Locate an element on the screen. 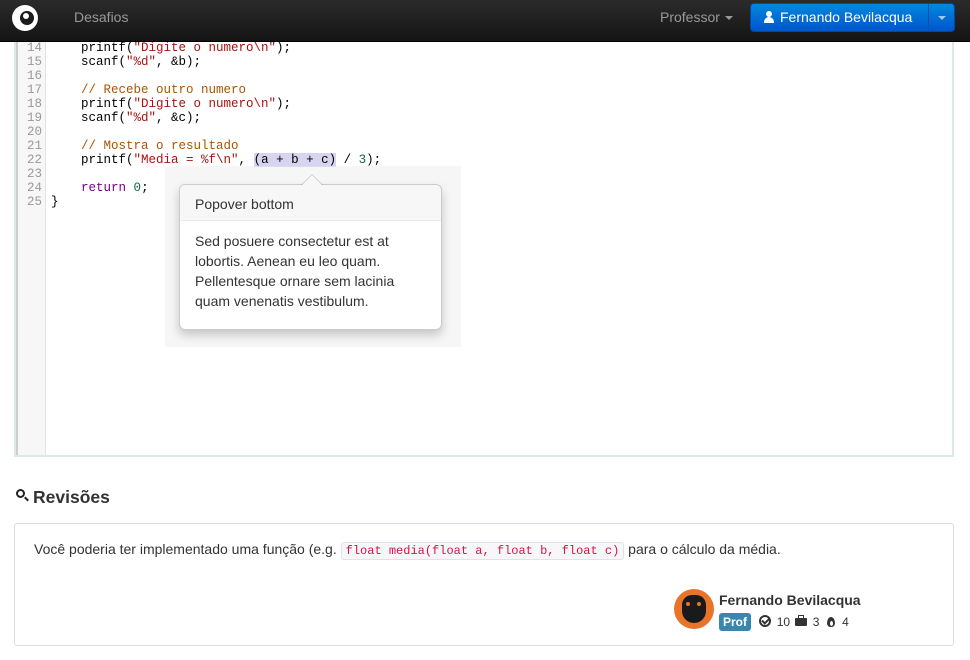 The image size is (970, 660). user-menu-button: Fernando Bevilacqua is located at coordinates (852, 17).